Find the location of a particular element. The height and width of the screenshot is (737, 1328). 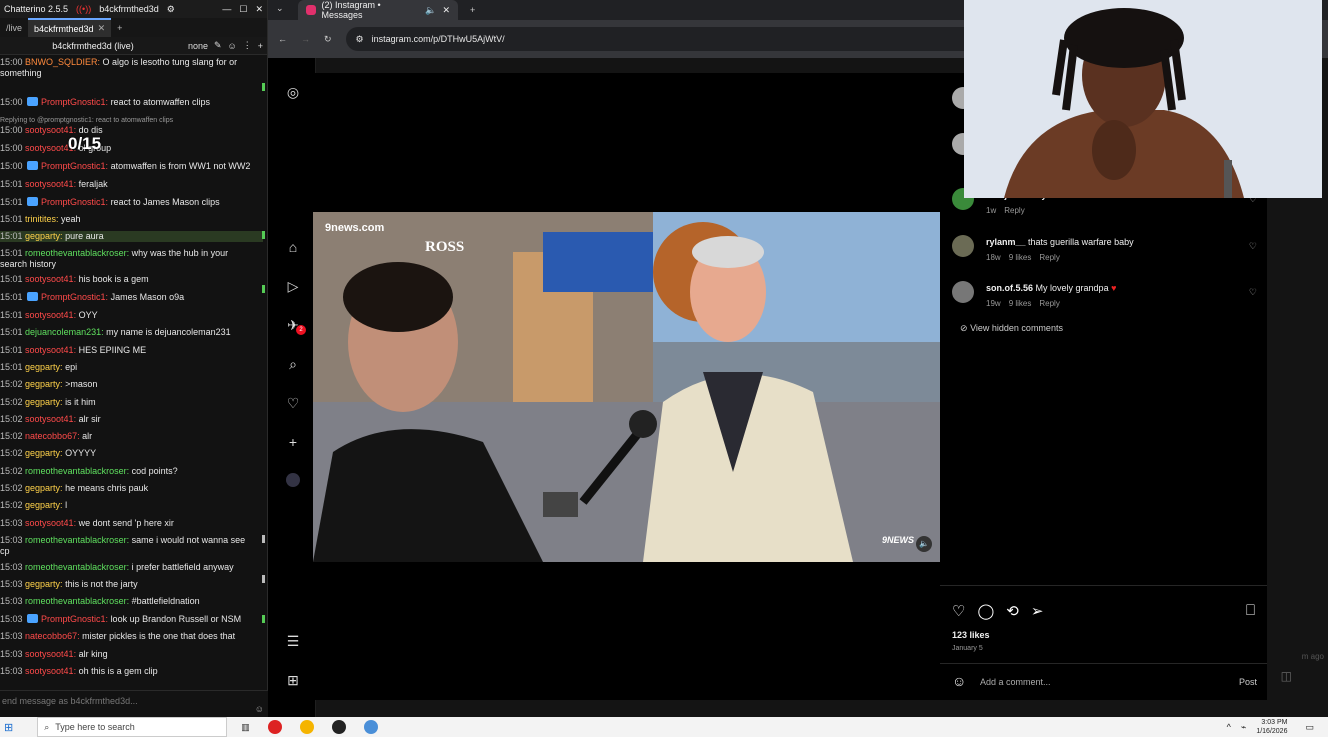

notification-icon: ▭ is located at coordinates (1309, 727).